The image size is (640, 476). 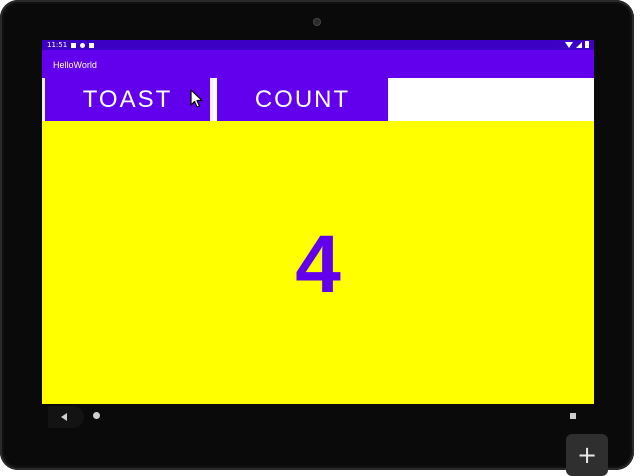 I want to click on notification-icon, so click(x=74, y=45).